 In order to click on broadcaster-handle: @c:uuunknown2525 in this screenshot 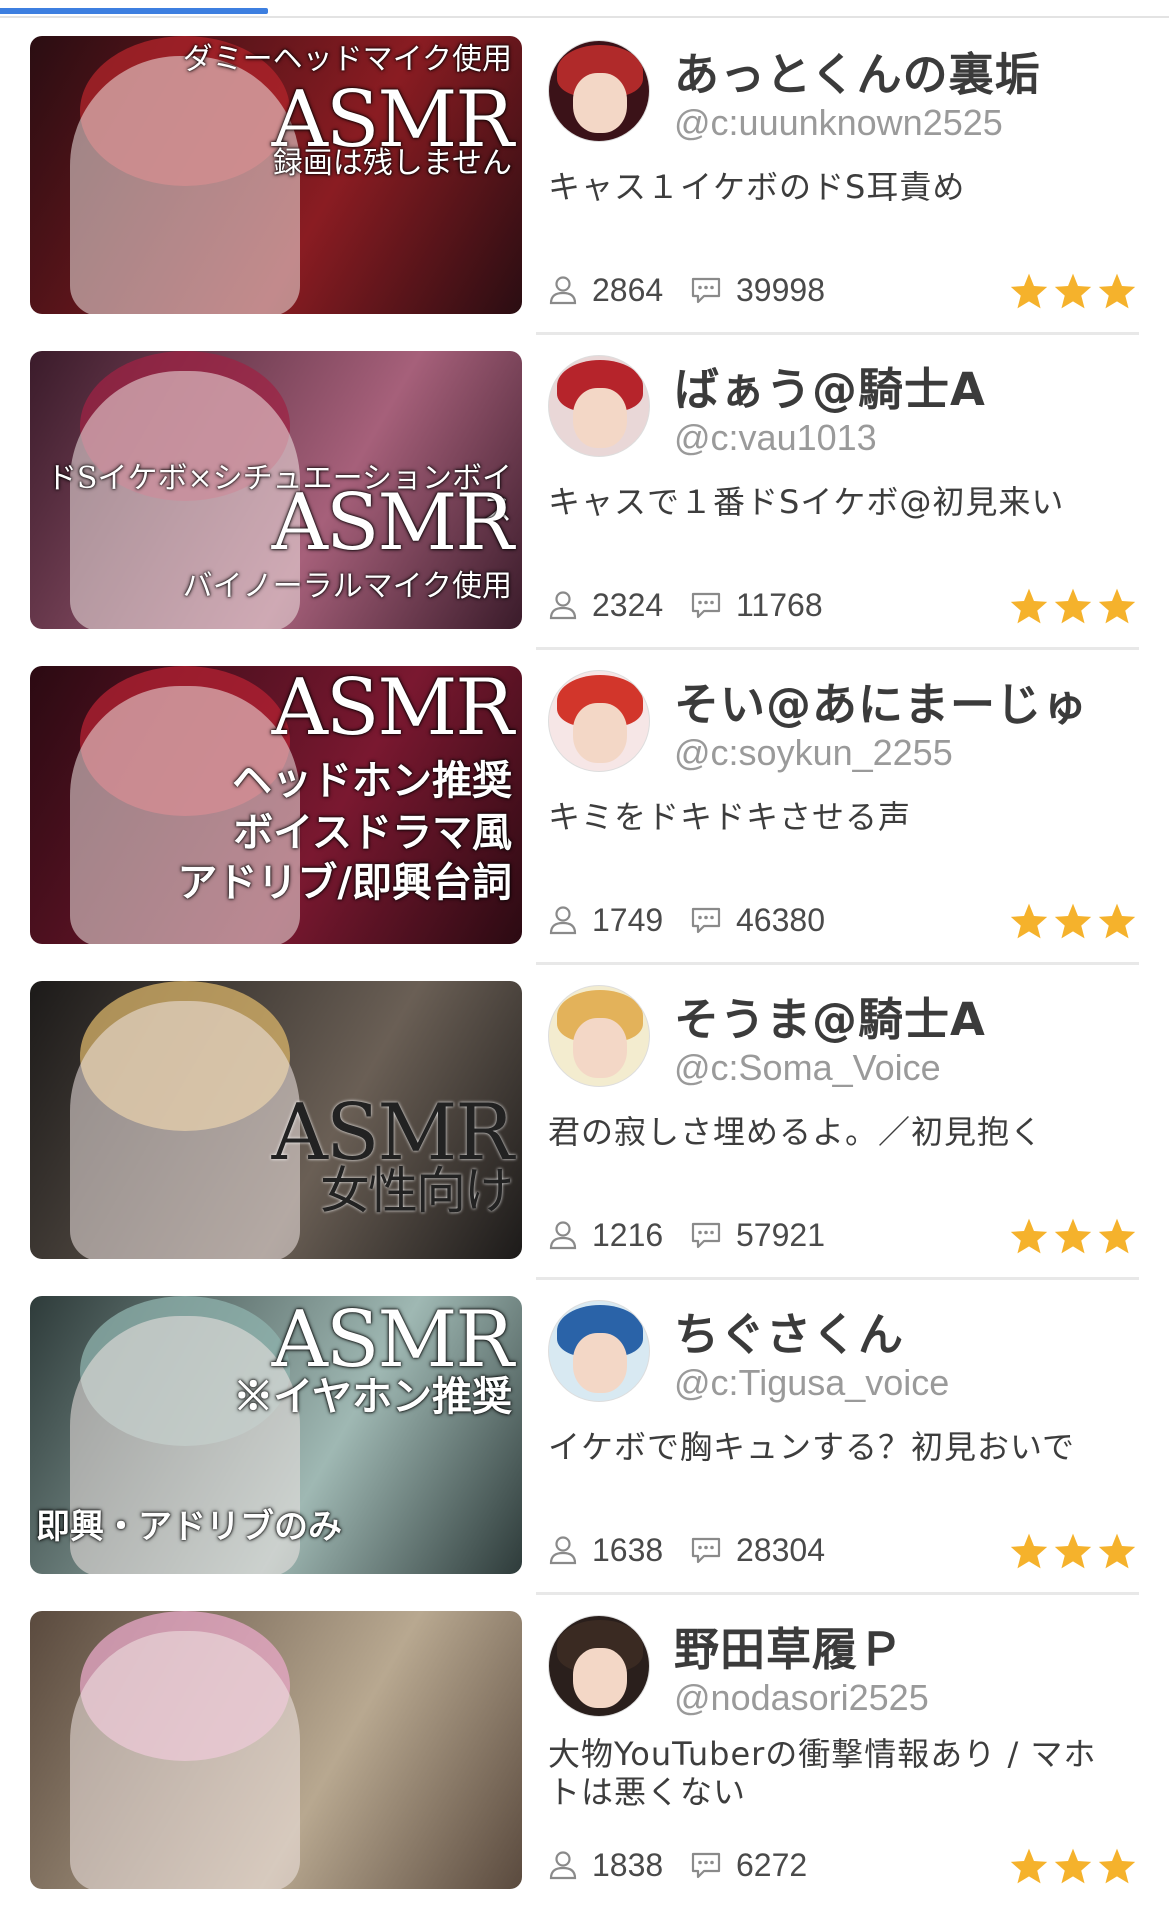, I will do `click(838, 122)`.